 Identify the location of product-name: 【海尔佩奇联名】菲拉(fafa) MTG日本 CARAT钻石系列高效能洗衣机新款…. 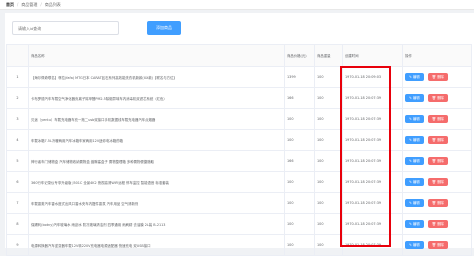
(156, 77).